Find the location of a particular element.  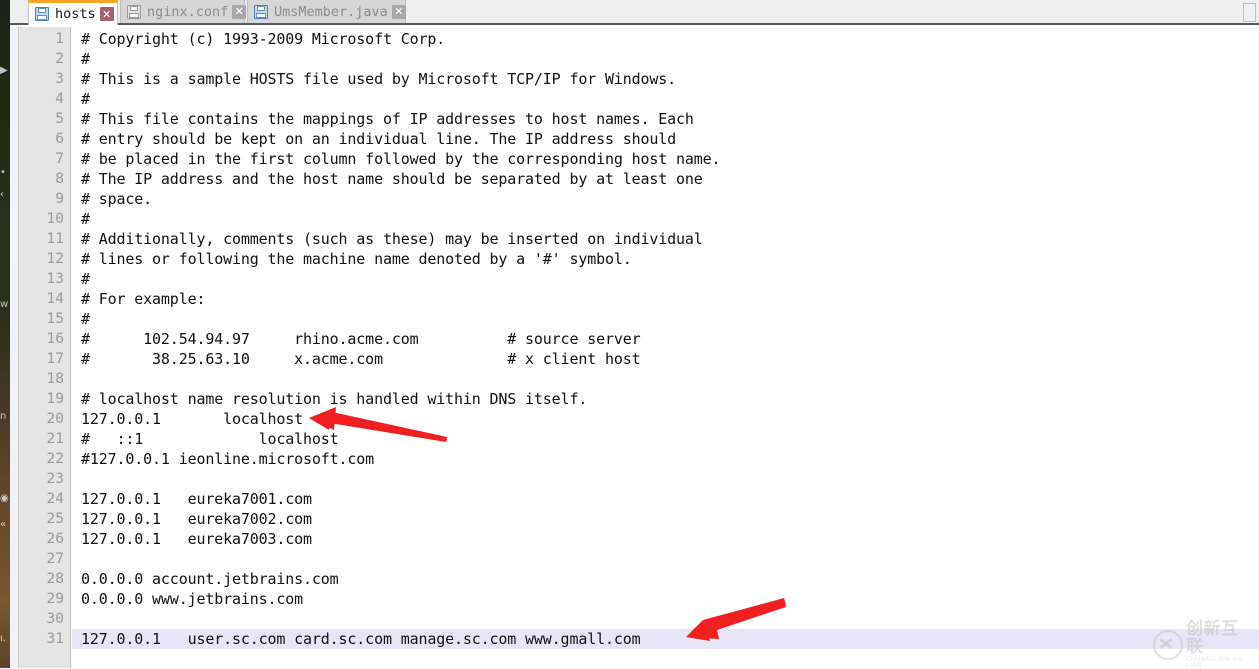

editor-tab-bar: hosts ✕ nginx.conf ✕ UmsMember.java ✕ is located at coordinates (634, 12).